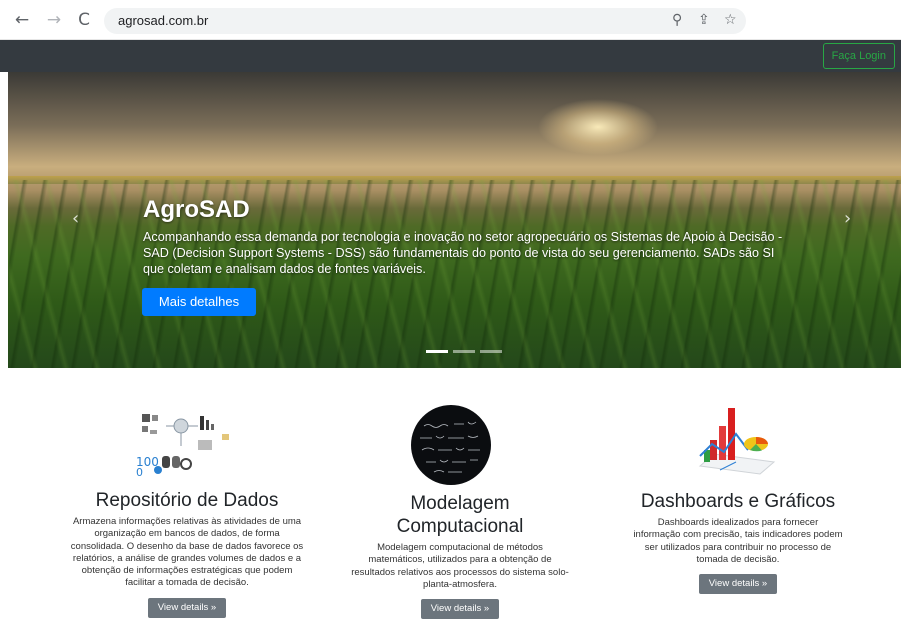  I want to click on browser-toolbar: ← → C agrosad.com.br ⚲ ⇪ ☆, so click(450, 20).